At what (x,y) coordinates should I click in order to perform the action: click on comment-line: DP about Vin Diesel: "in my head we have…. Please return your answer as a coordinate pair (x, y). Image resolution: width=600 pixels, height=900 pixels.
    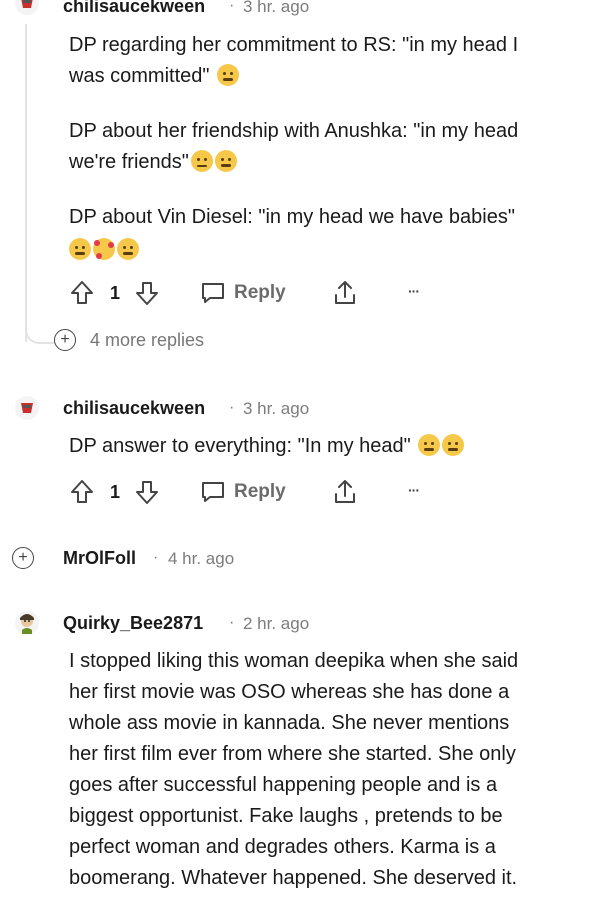
    Looking at the image, I should click on (292, 217).